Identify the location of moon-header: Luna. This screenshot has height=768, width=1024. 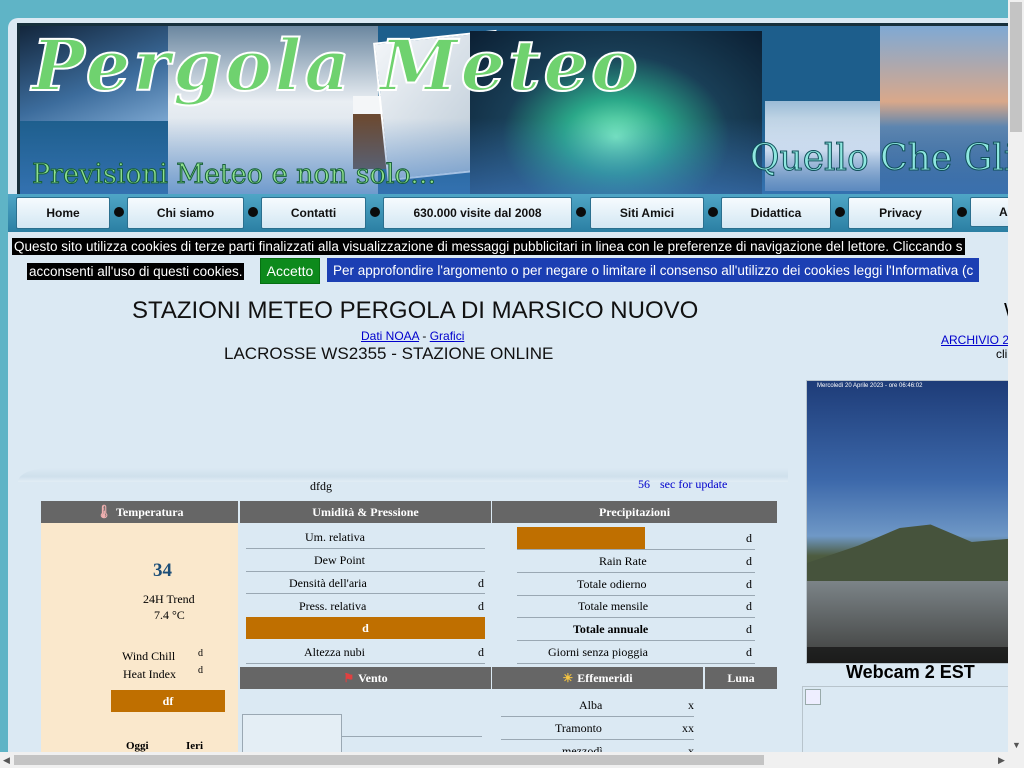
(741, 678).